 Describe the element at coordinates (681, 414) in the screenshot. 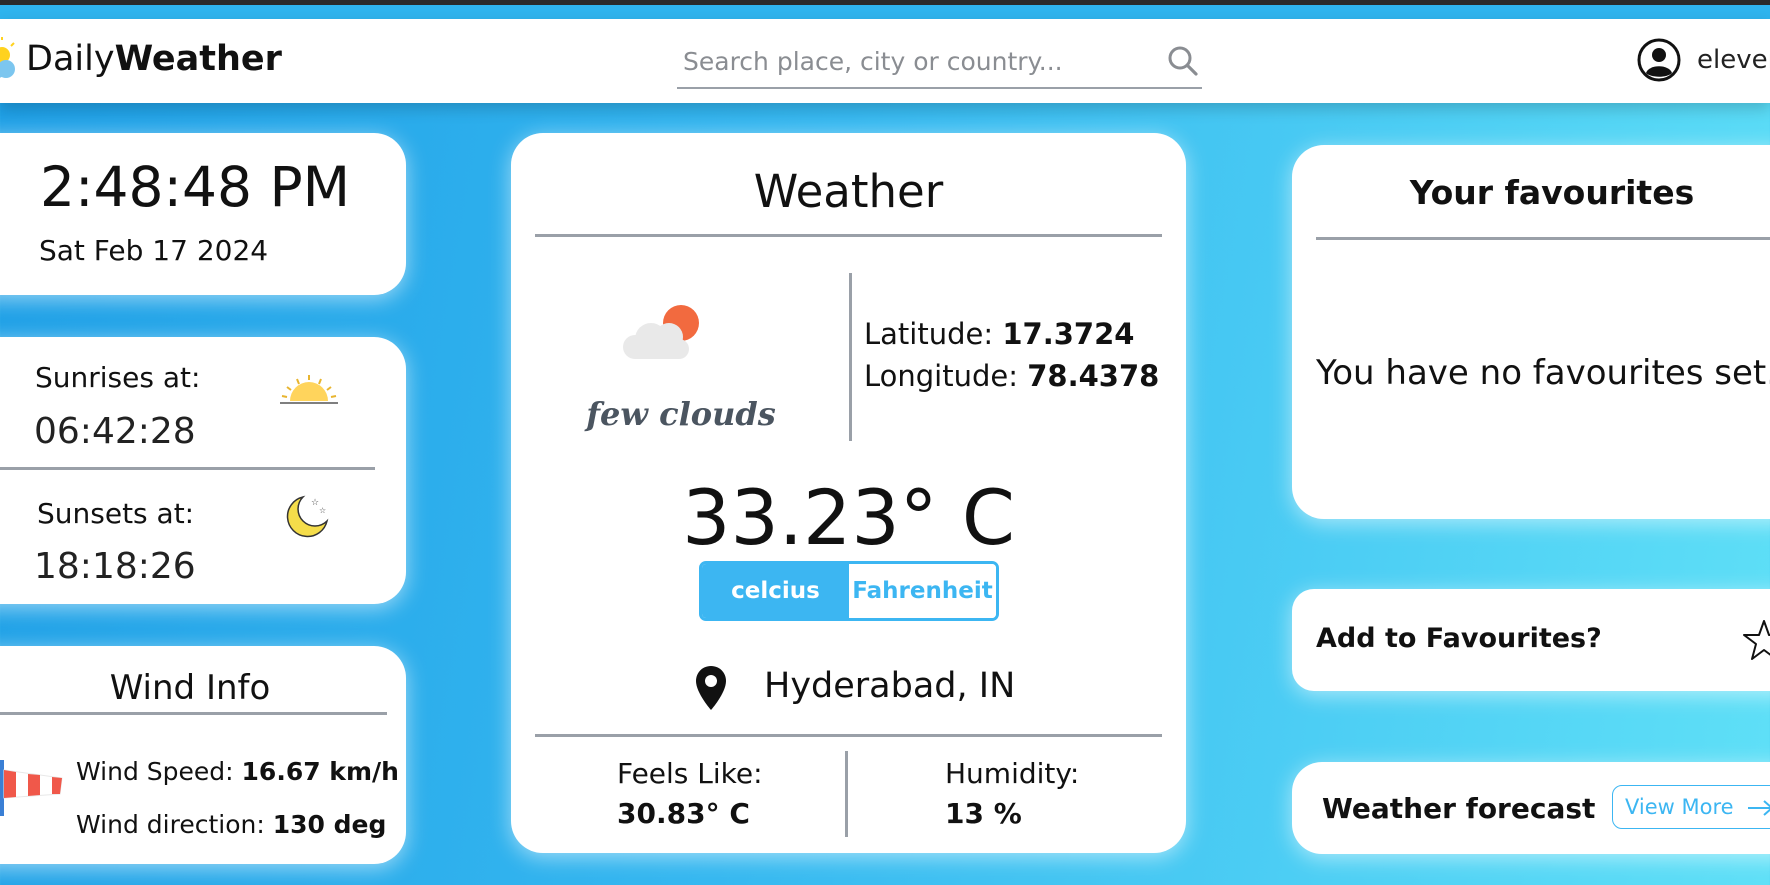

I see `weather-description: few clouds` at that location.